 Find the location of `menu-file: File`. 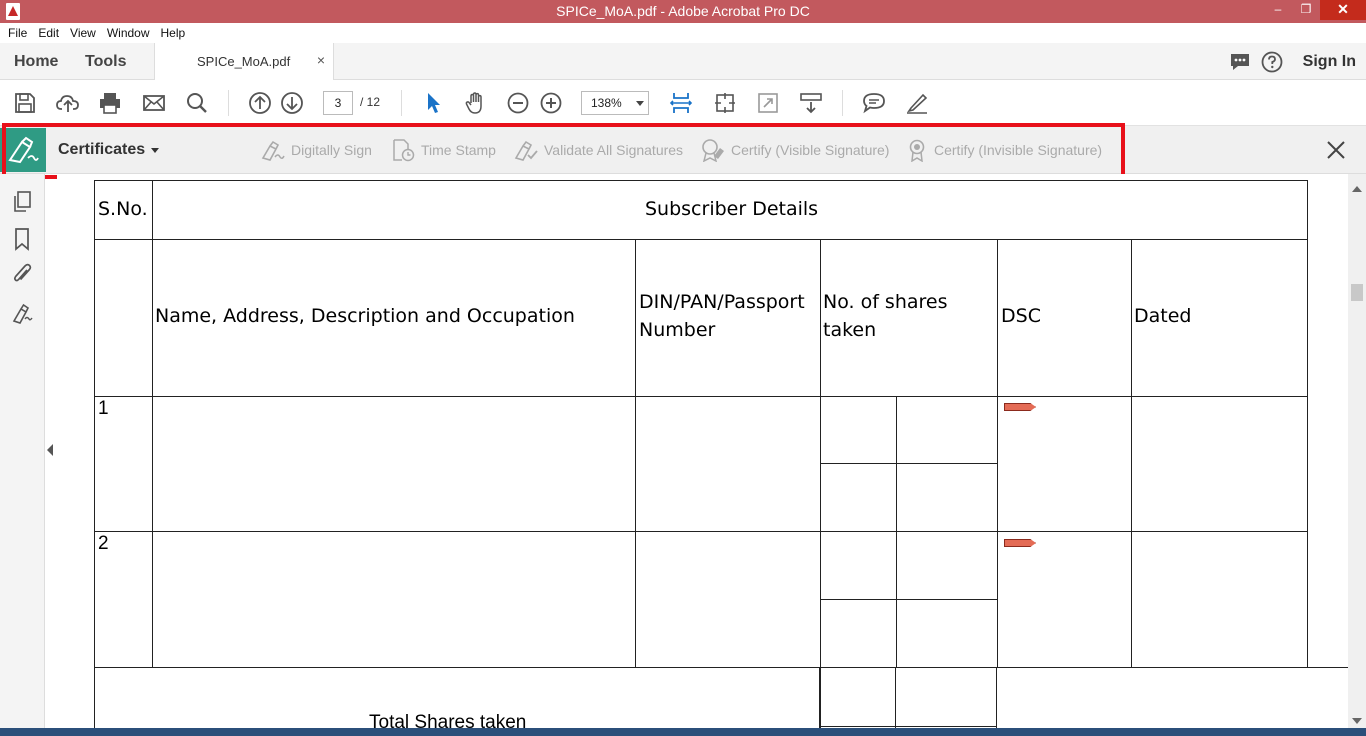

menu-file: File is located at coordinates (21, 33).